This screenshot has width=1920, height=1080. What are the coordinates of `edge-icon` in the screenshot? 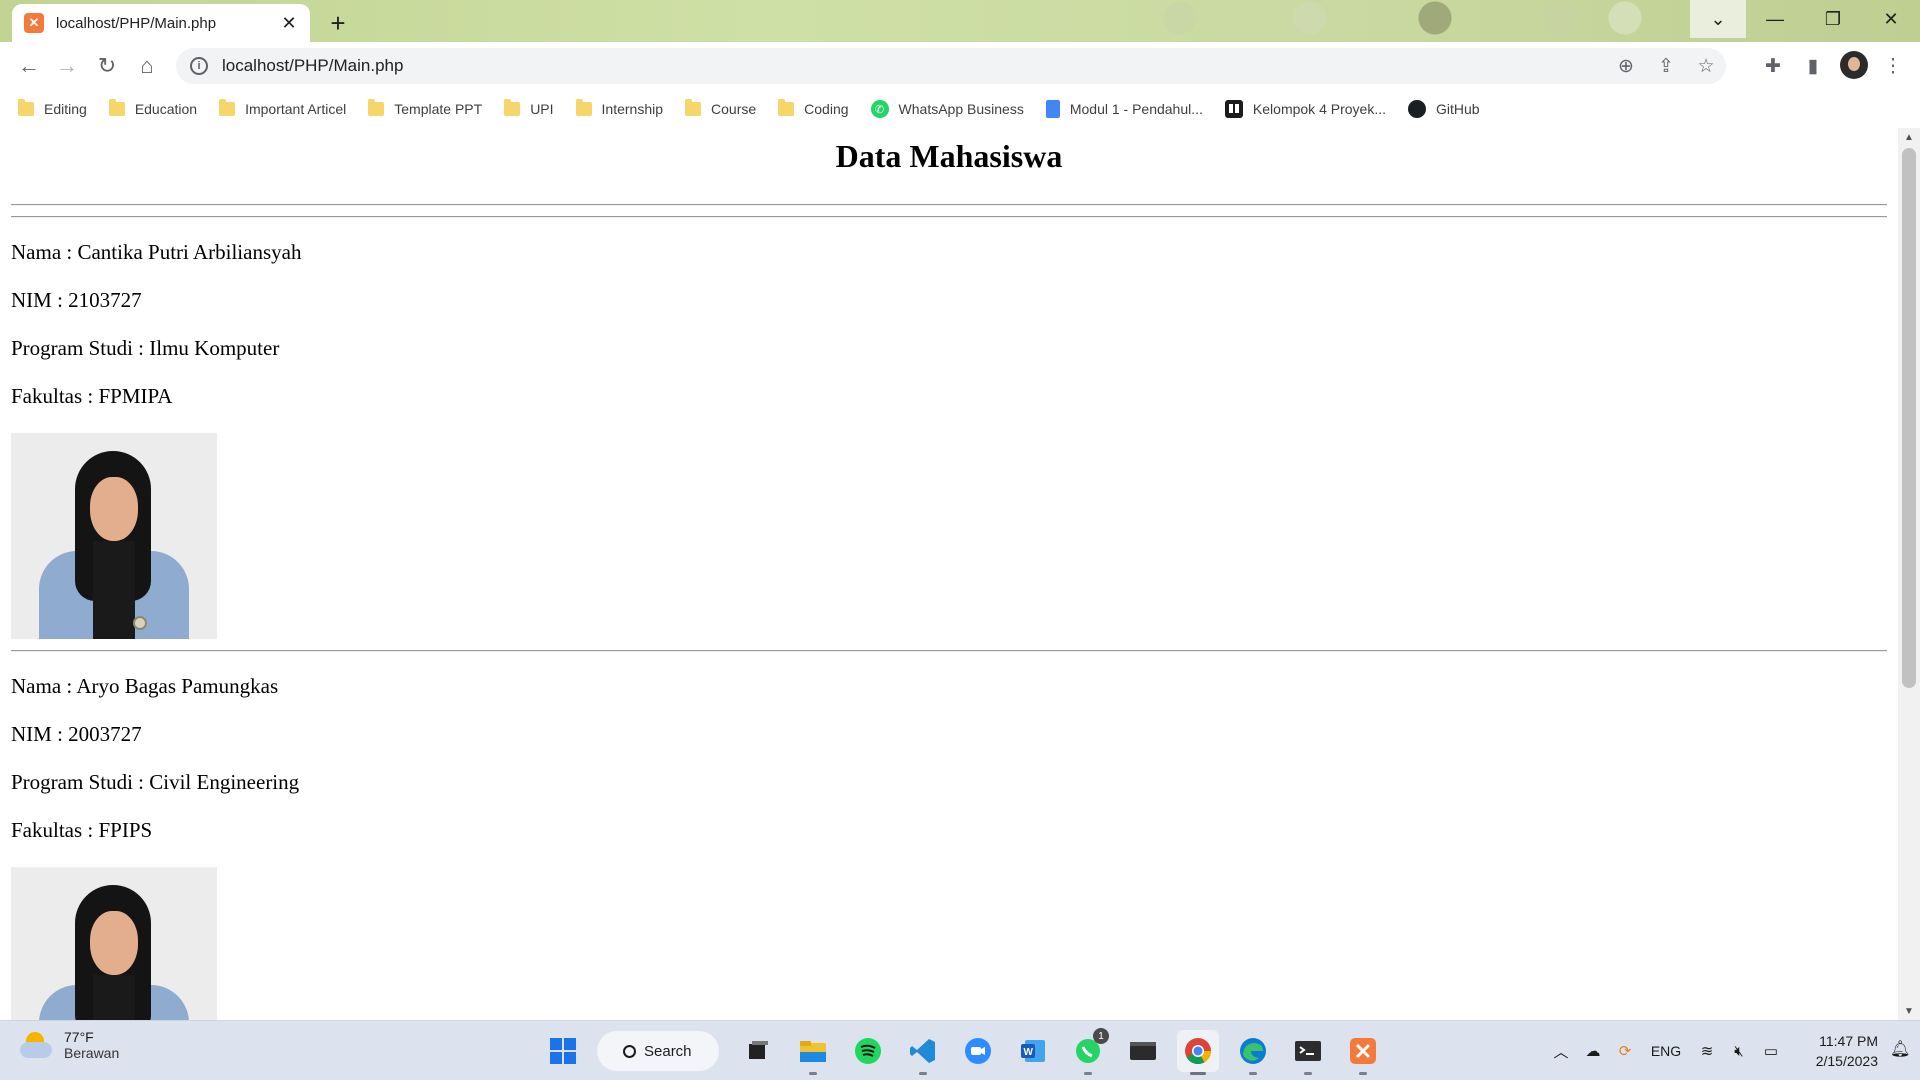 It's located at (1253, 1051).